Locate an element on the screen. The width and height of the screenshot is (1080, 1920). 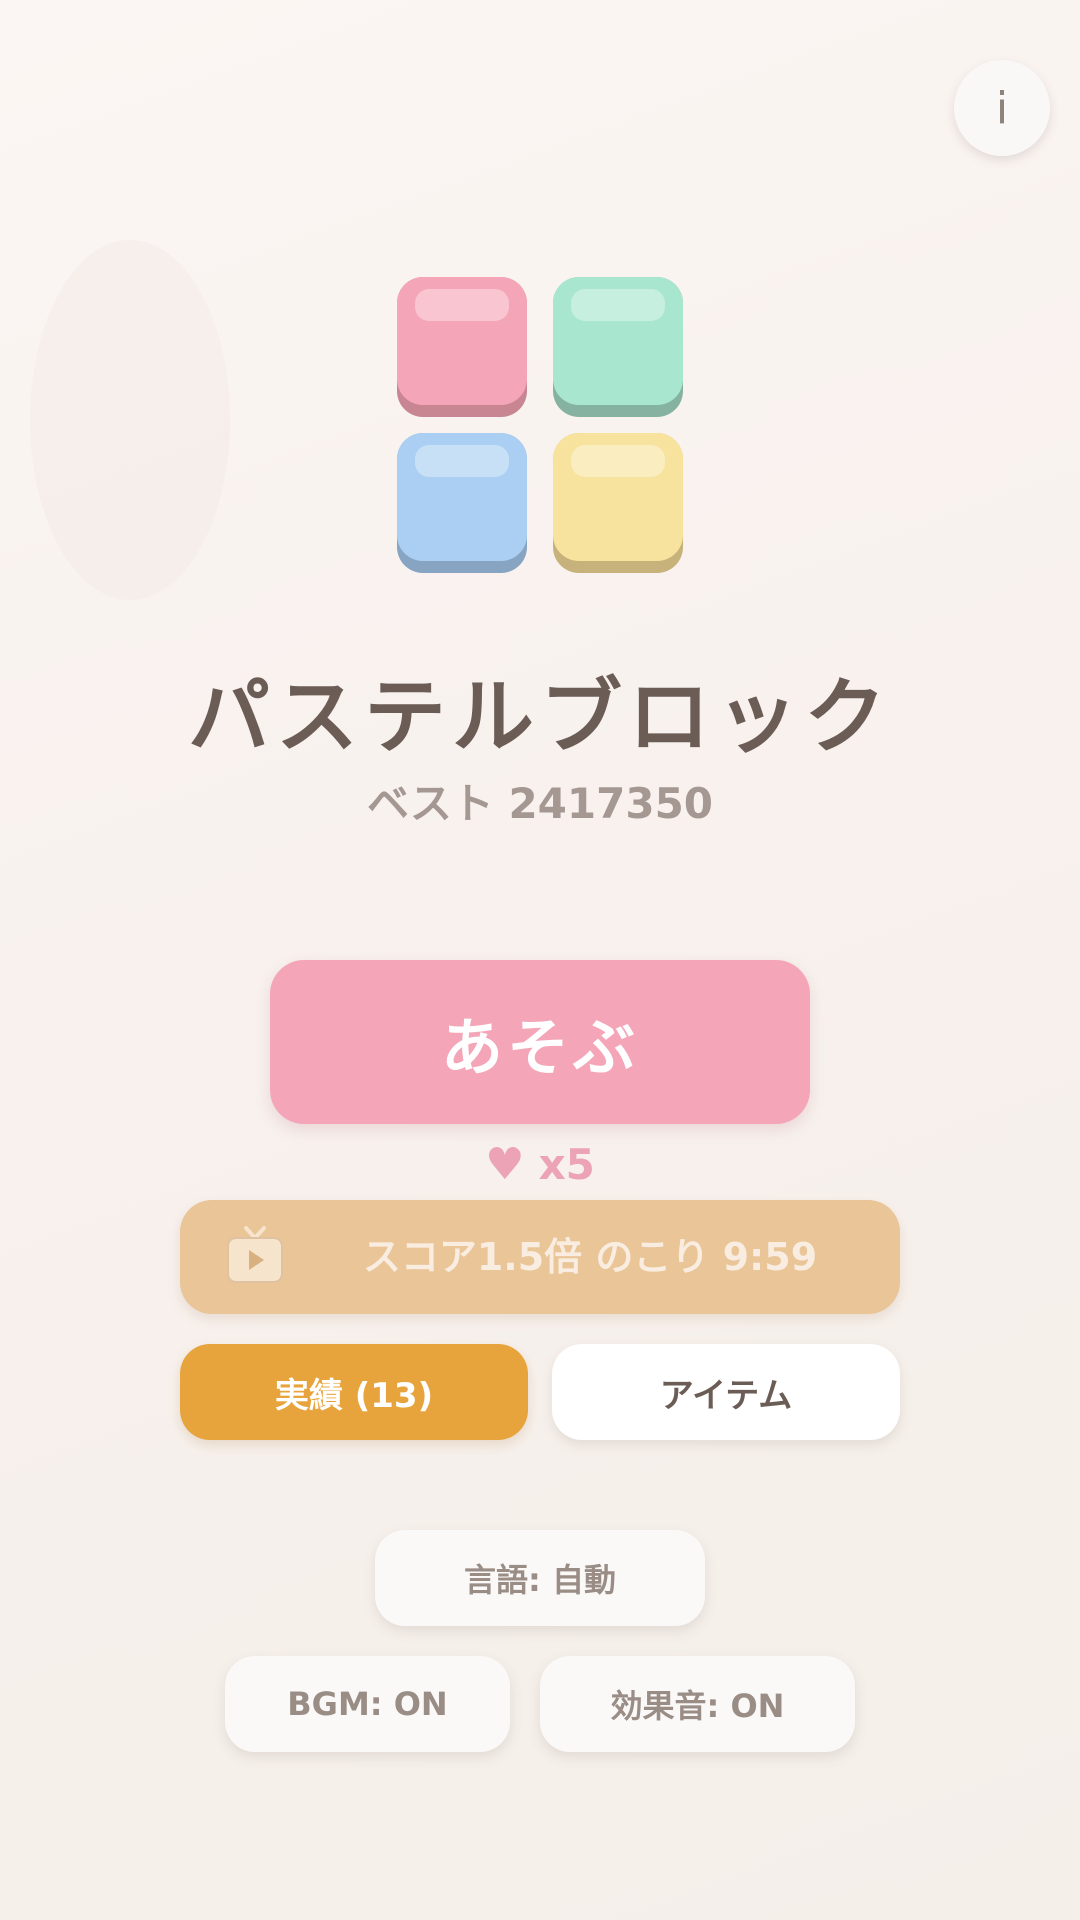
sfx-label: 効果音: ON is located at coordinates (697, 1706).